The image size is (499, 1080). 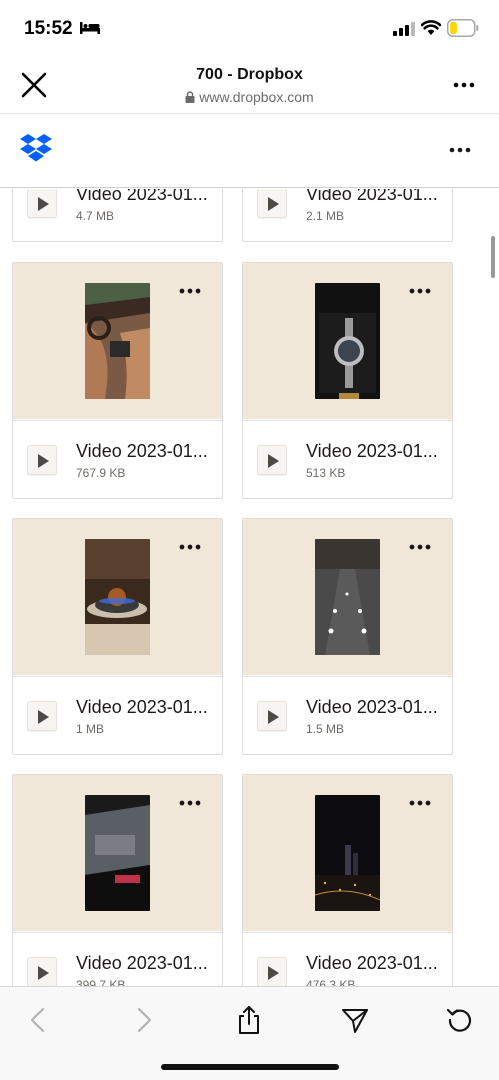 I want to click on file-size: 399.7 KB, so click(x=101, y=982).